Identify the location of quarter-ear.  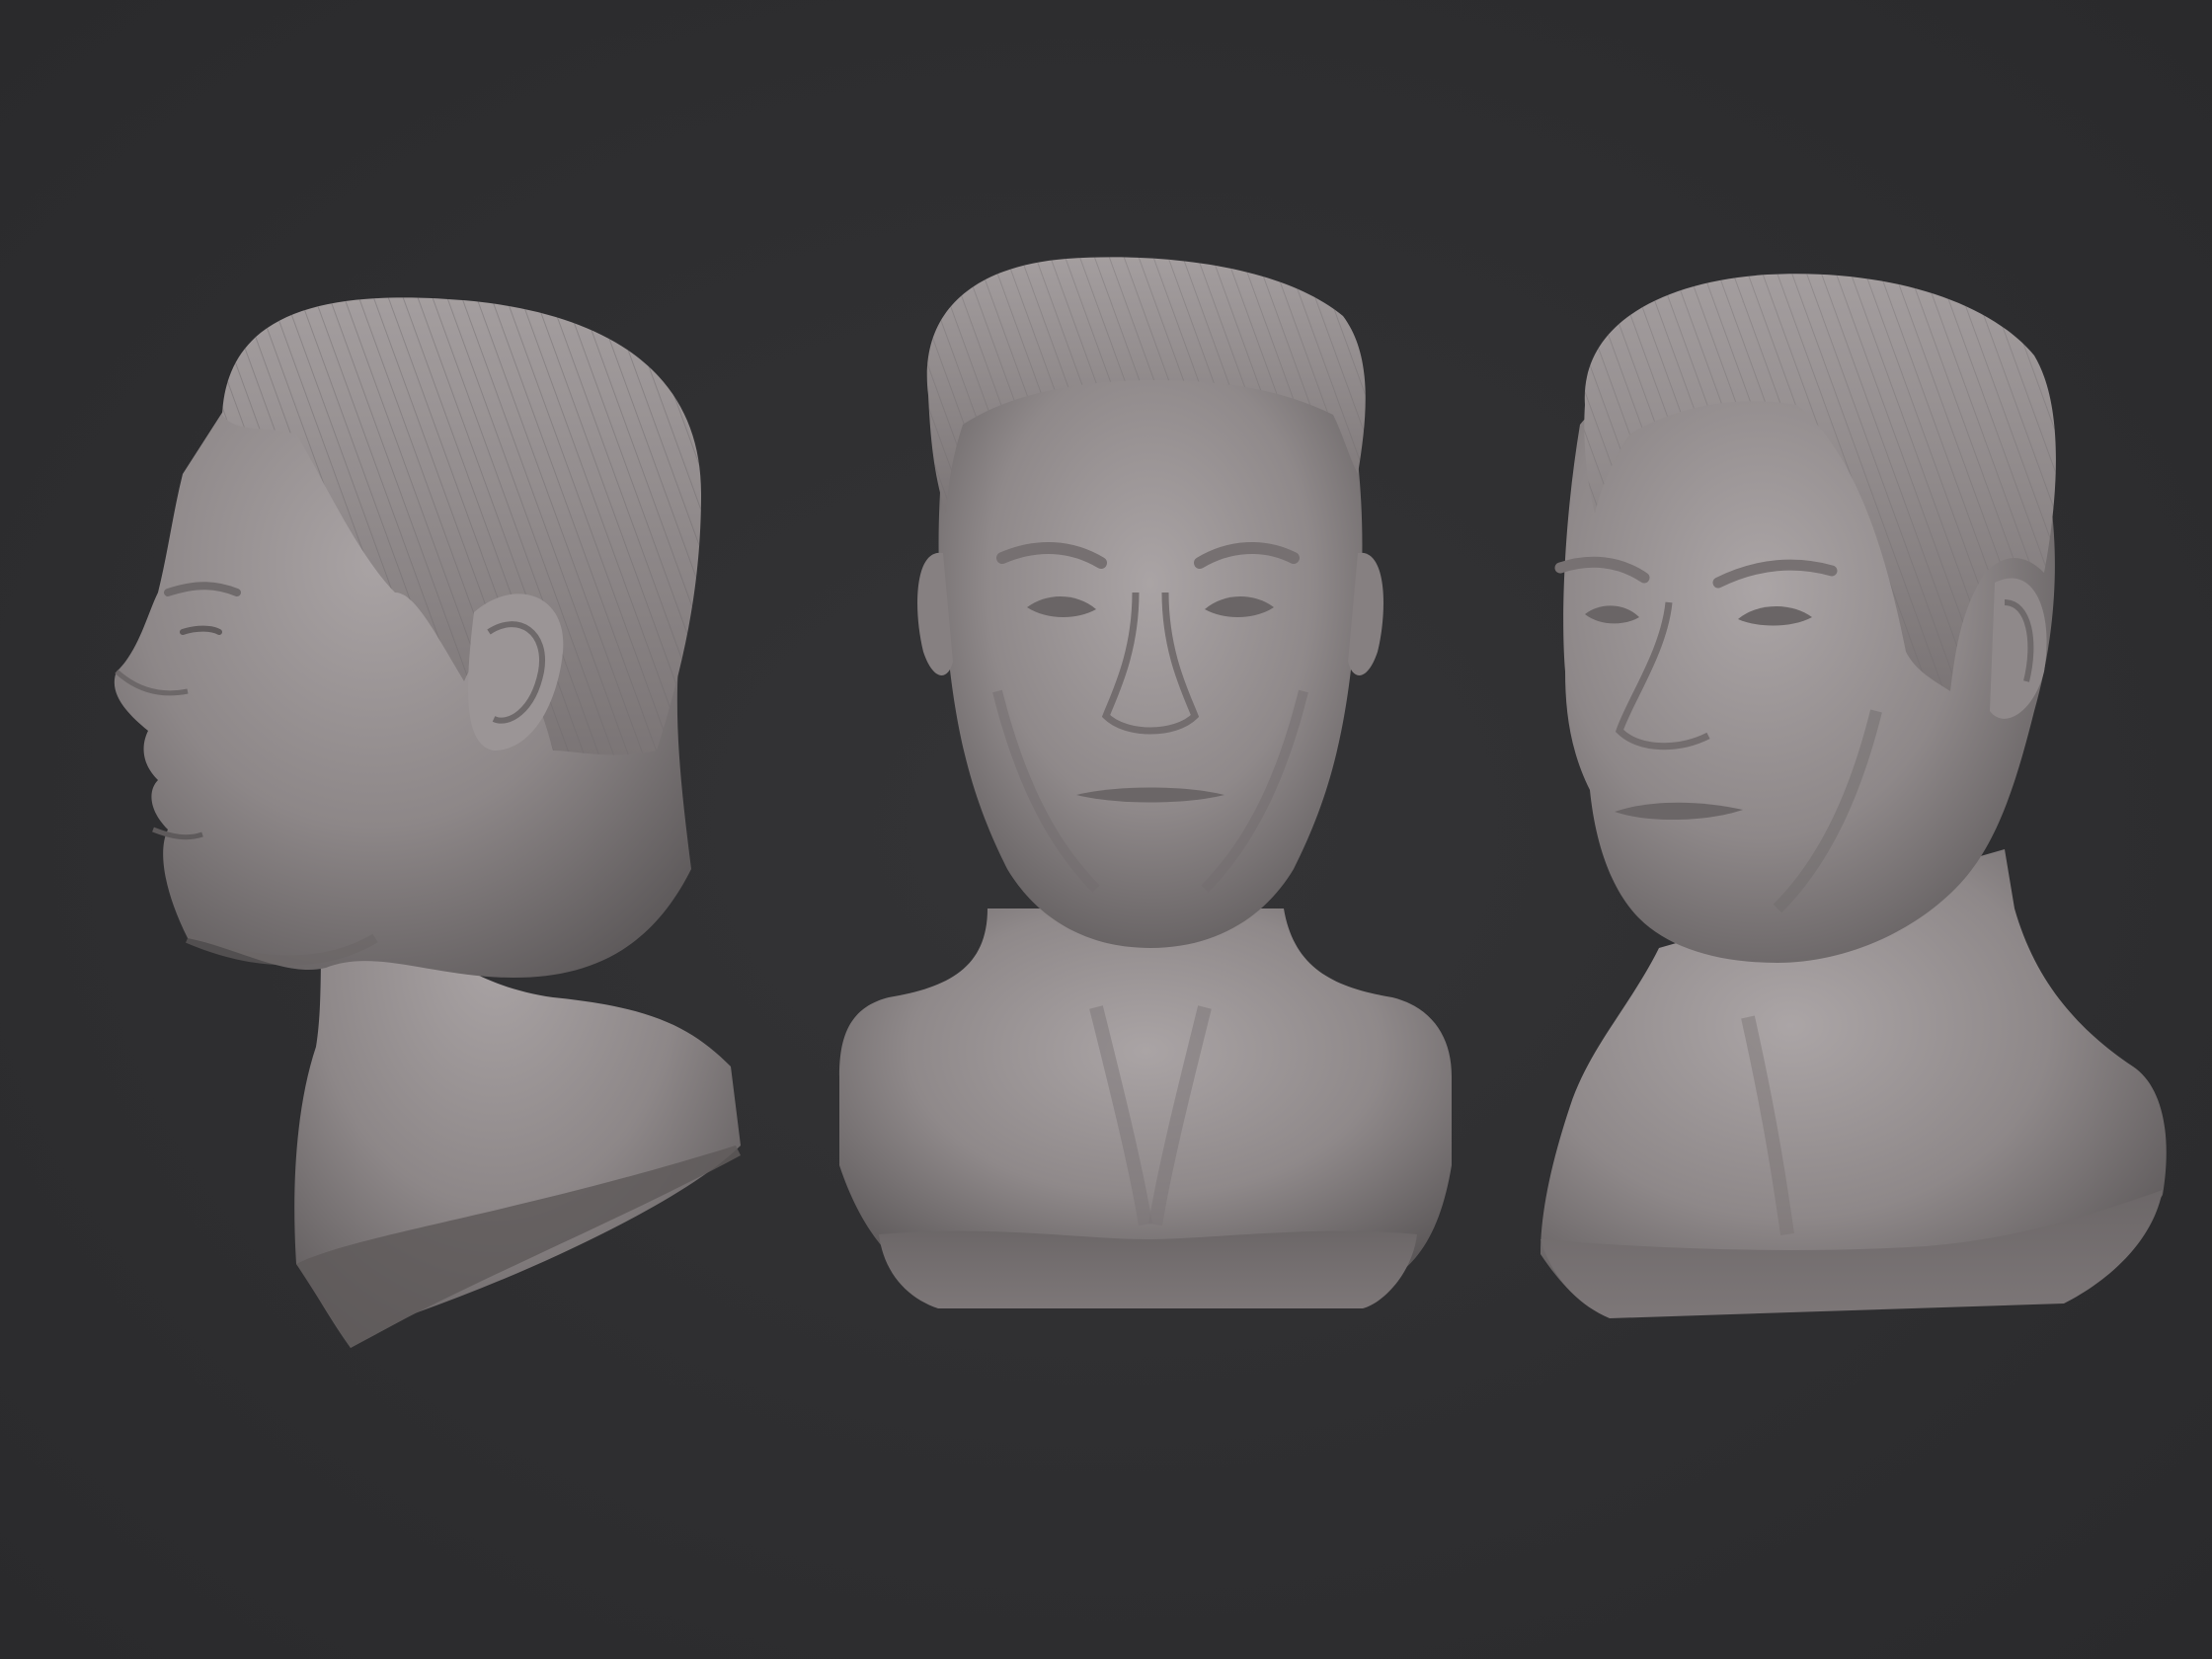
(2019, 649).